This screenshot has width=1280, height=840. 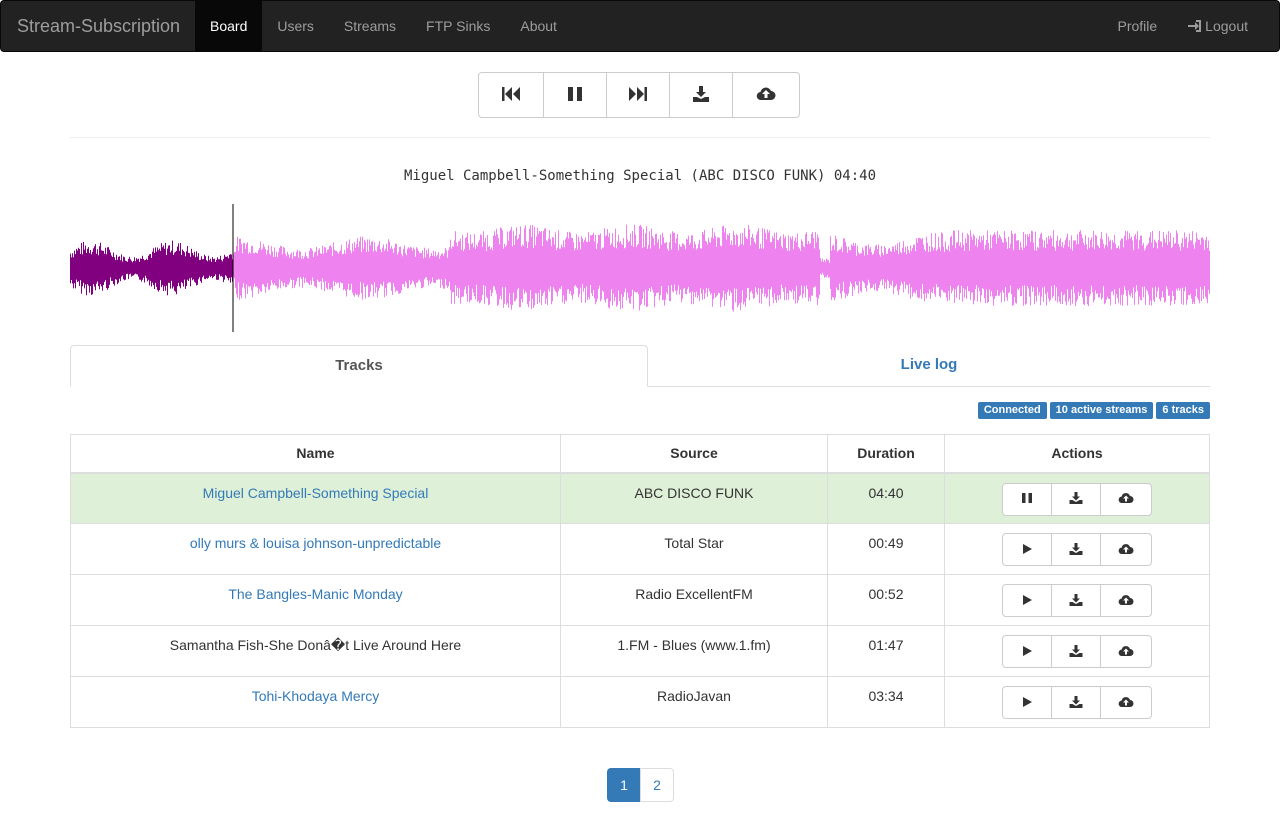 I want to click on pause-button, so click(x=575, y=95).